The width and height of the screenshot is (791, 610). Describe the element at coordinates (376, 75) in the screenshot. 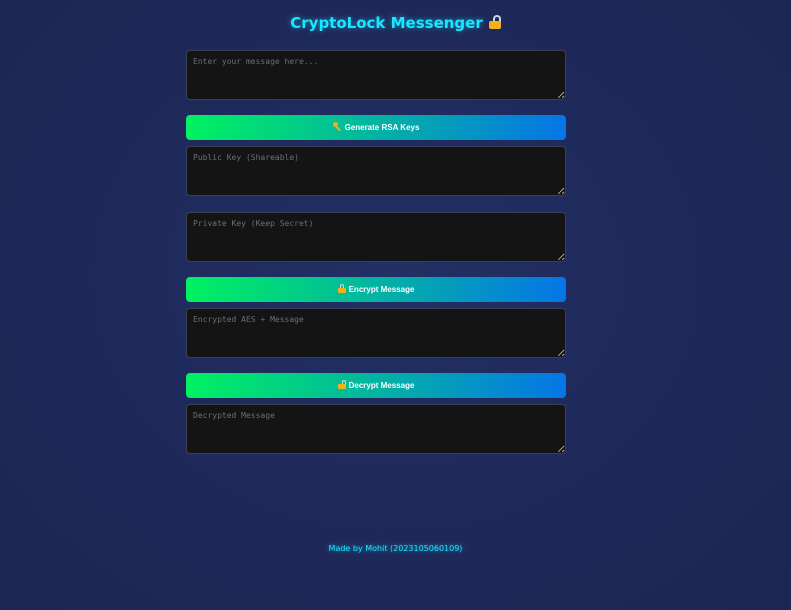

I see `message-input` at that location.